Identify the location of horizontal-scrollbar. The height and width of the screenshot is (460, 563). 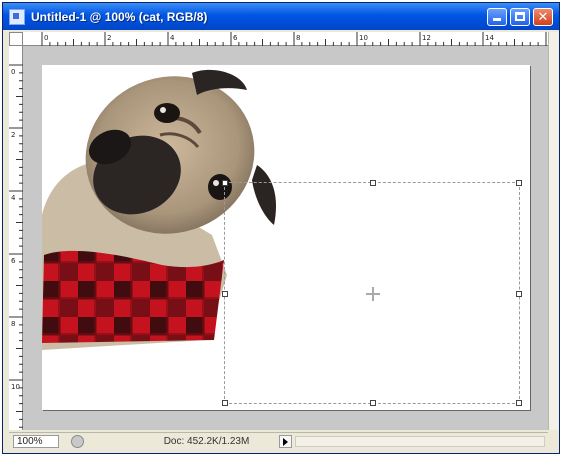
(420, 441).